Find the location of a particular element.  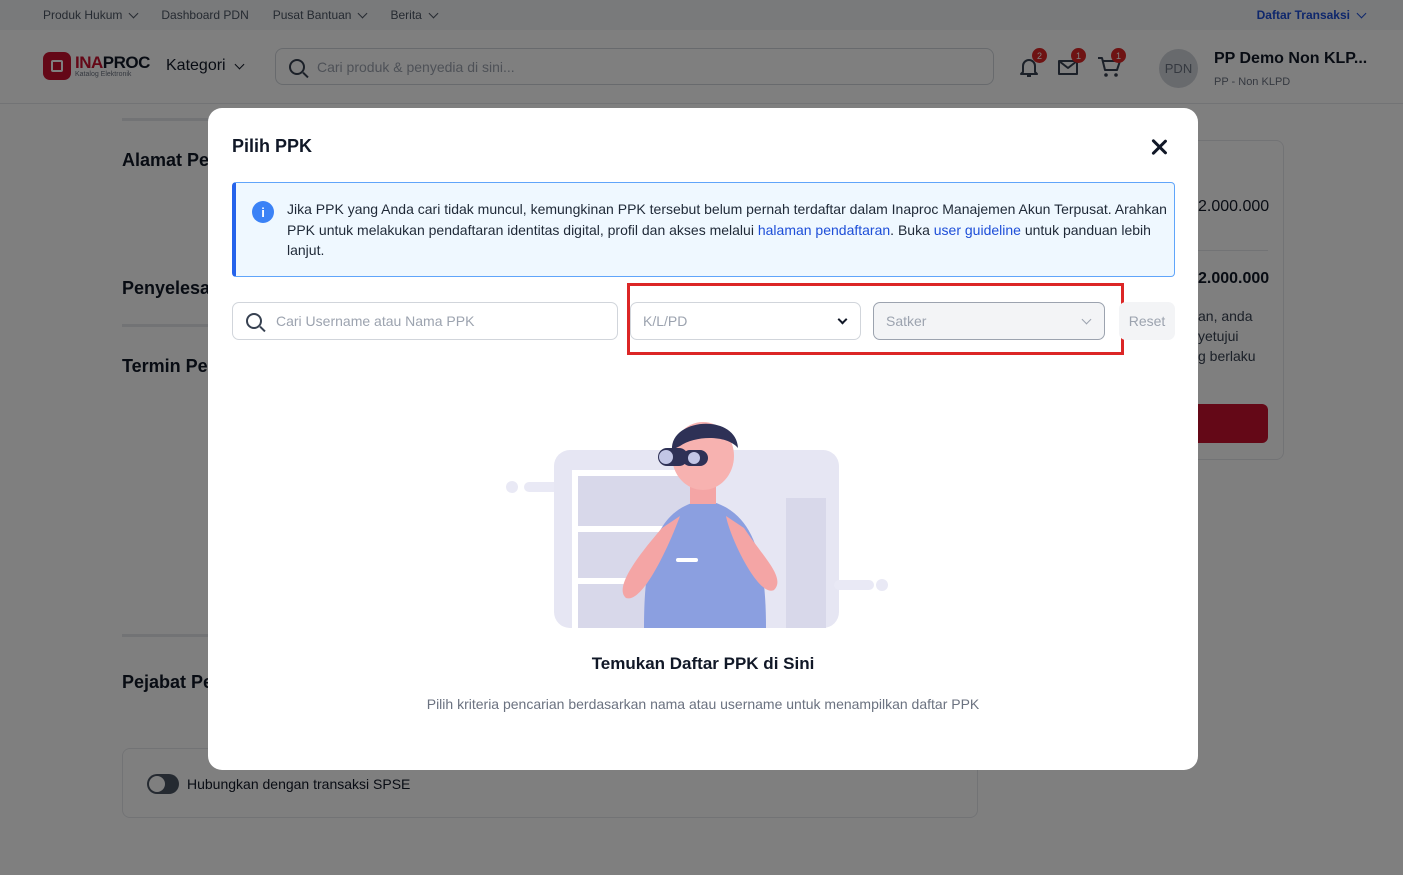

empty-state-title: Temukan Daftar PPK di Sini is located at coordinates (703, 663).